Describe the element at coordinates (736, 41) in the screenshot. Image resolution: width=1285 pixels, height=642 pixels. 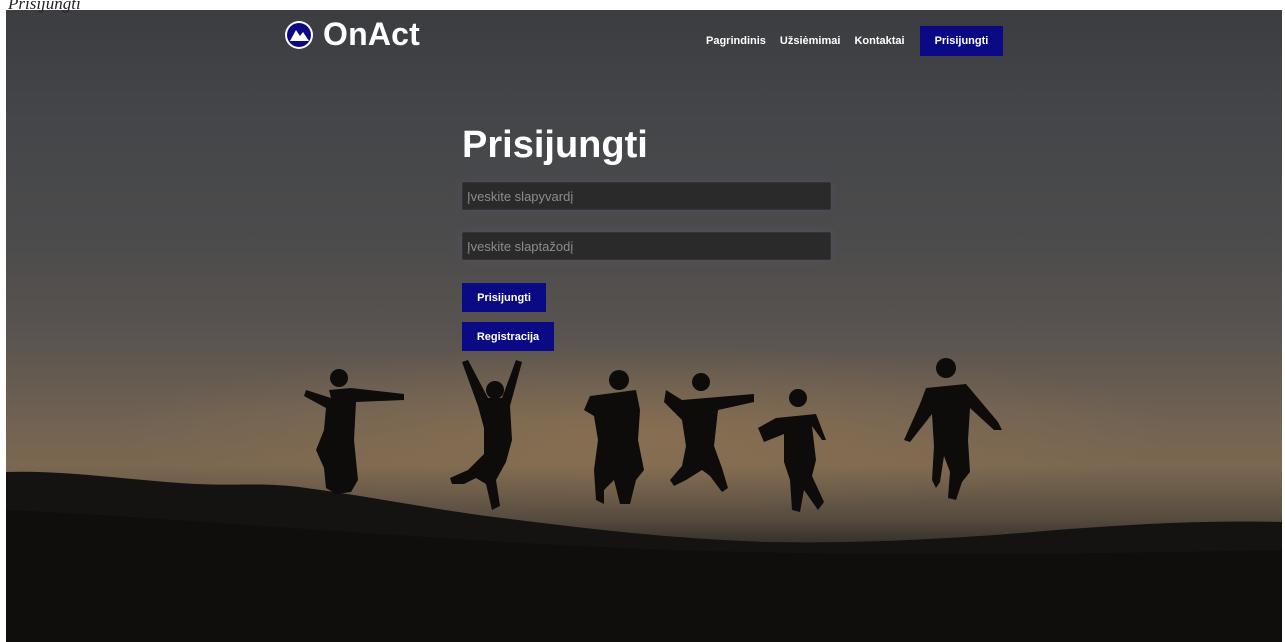
I see `nav-item-pagrindinis: Pagrindinis` at that location.